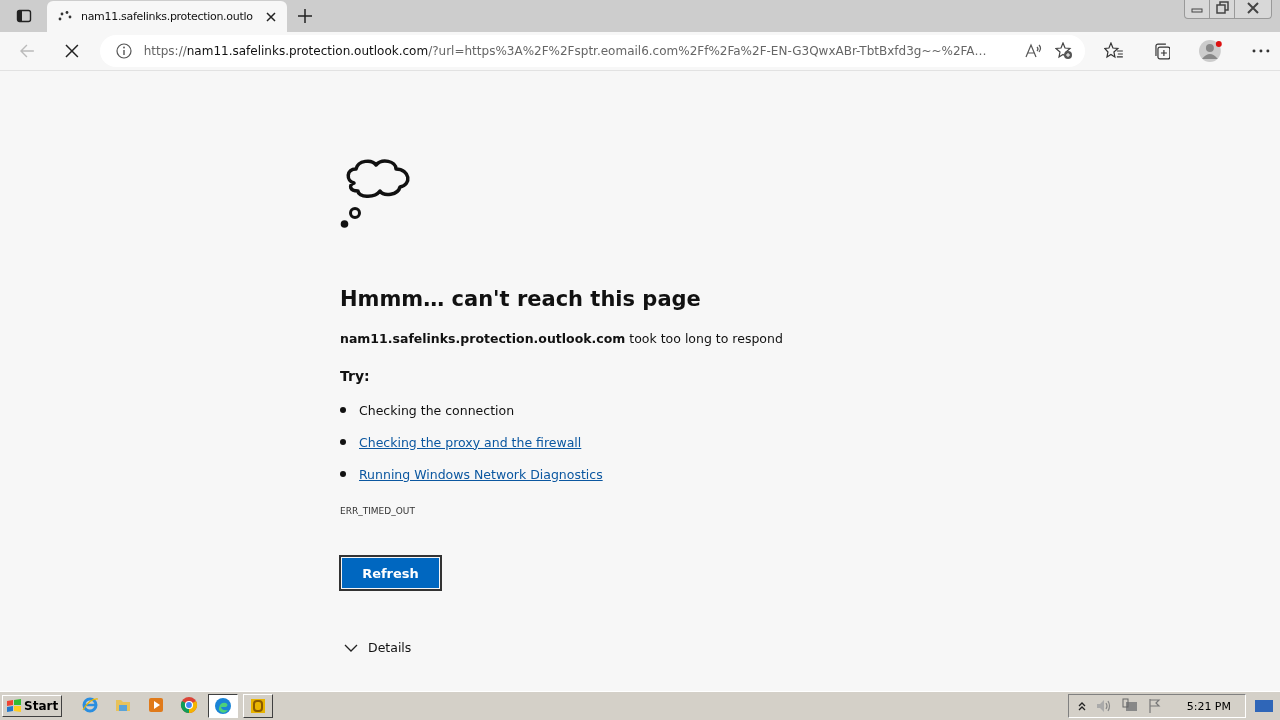 The height and width of the screenshot is (720, 1280). I want to click on suggestion-link: Running Windows Network Diagnostics, so click(481, 474).